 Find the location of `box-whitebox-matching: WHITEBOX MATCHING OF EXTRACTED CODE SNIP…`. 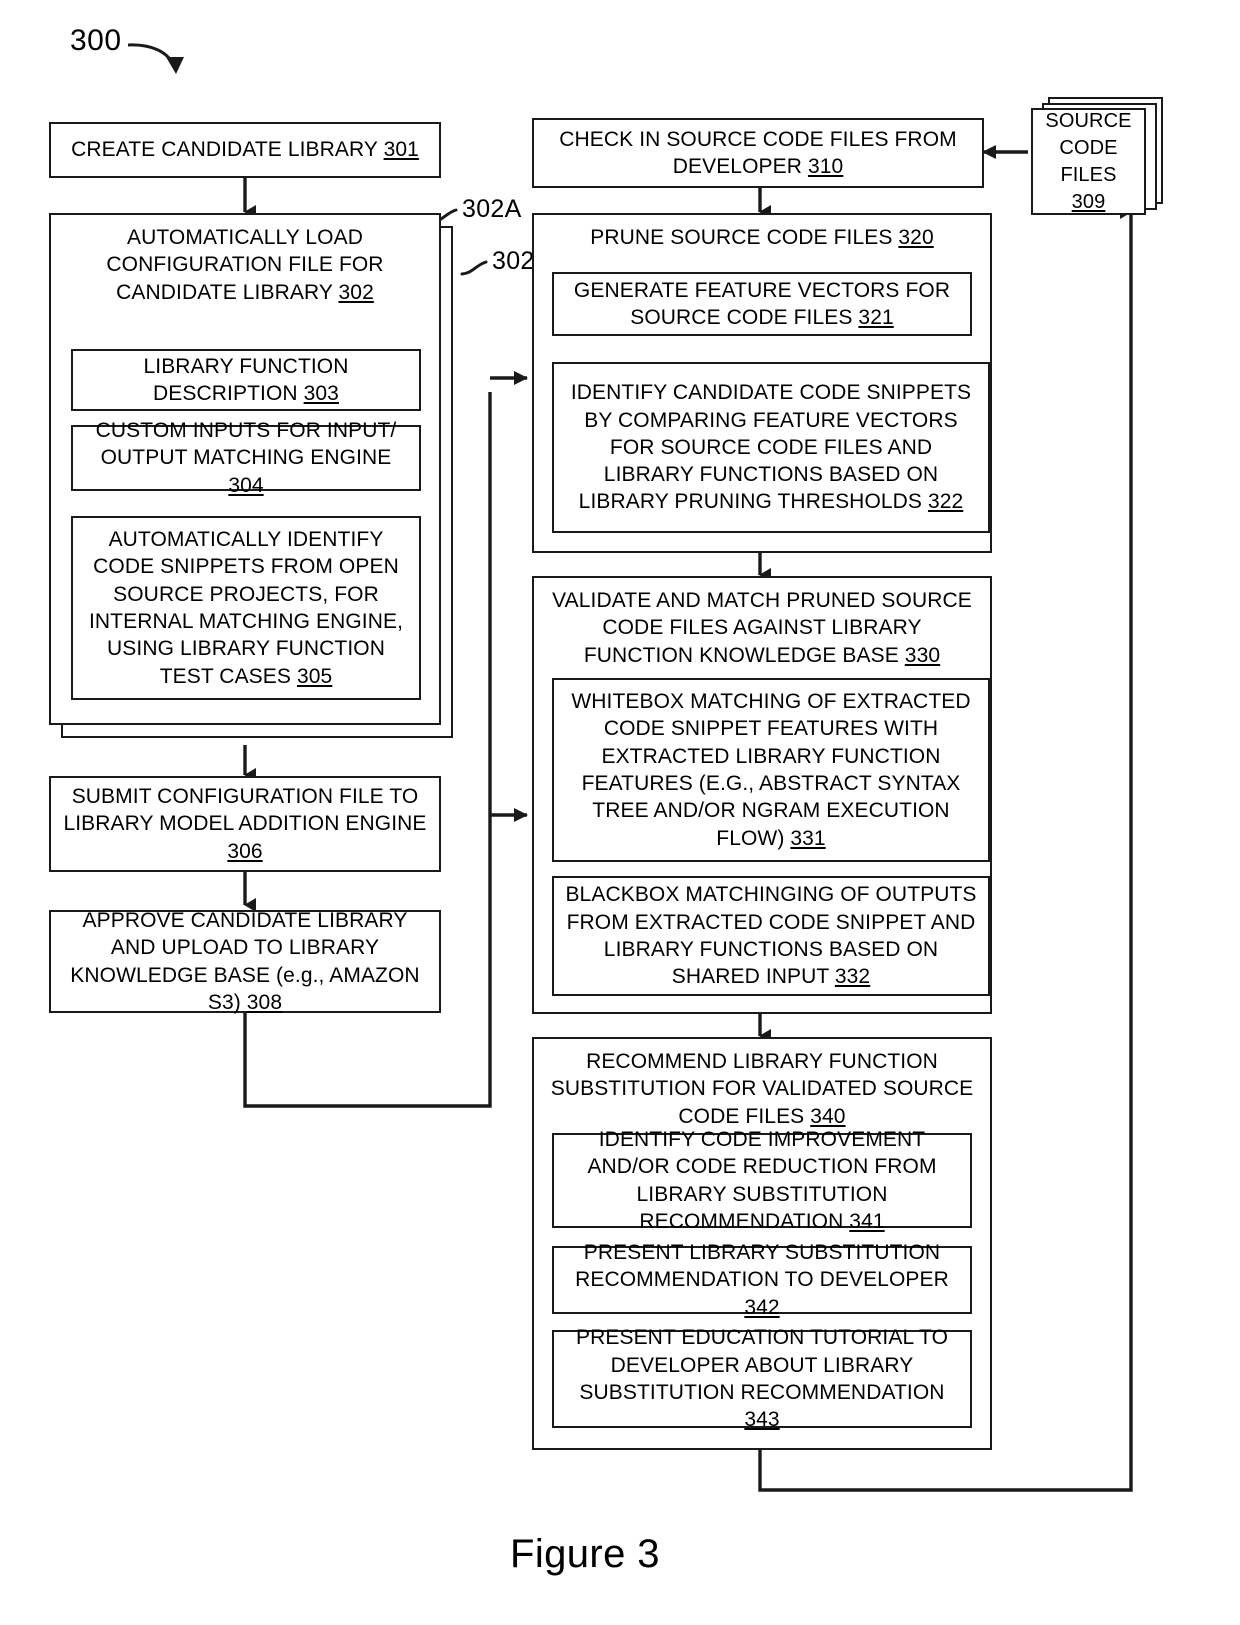

box-whitebox-matching: WHITEBOX MATCHING OF EXTRACTED CODE SNIP… is located at coordinates (771, 770).